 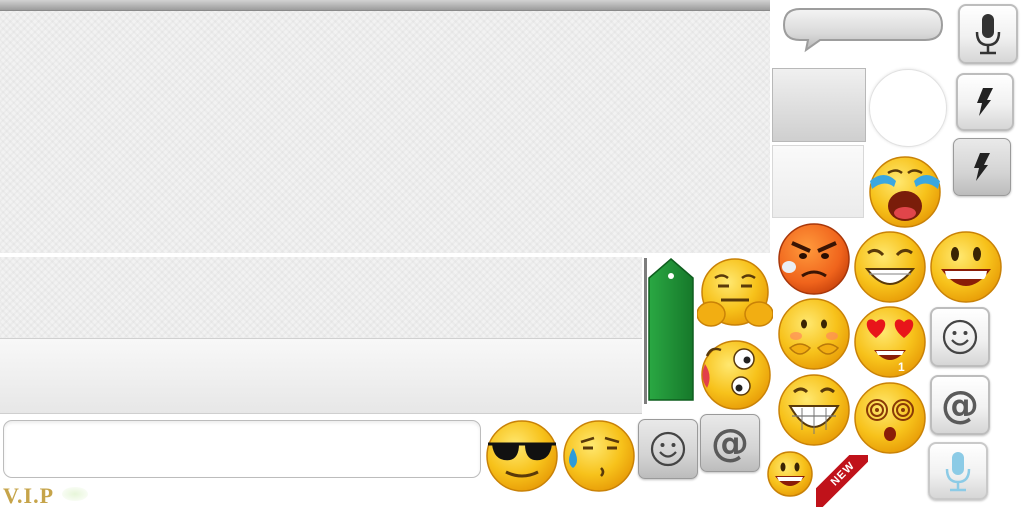 What do you see at coordinates (385, 5) in the screenshot?
I see `chat-top-bar` at bounding box center [385, 5].